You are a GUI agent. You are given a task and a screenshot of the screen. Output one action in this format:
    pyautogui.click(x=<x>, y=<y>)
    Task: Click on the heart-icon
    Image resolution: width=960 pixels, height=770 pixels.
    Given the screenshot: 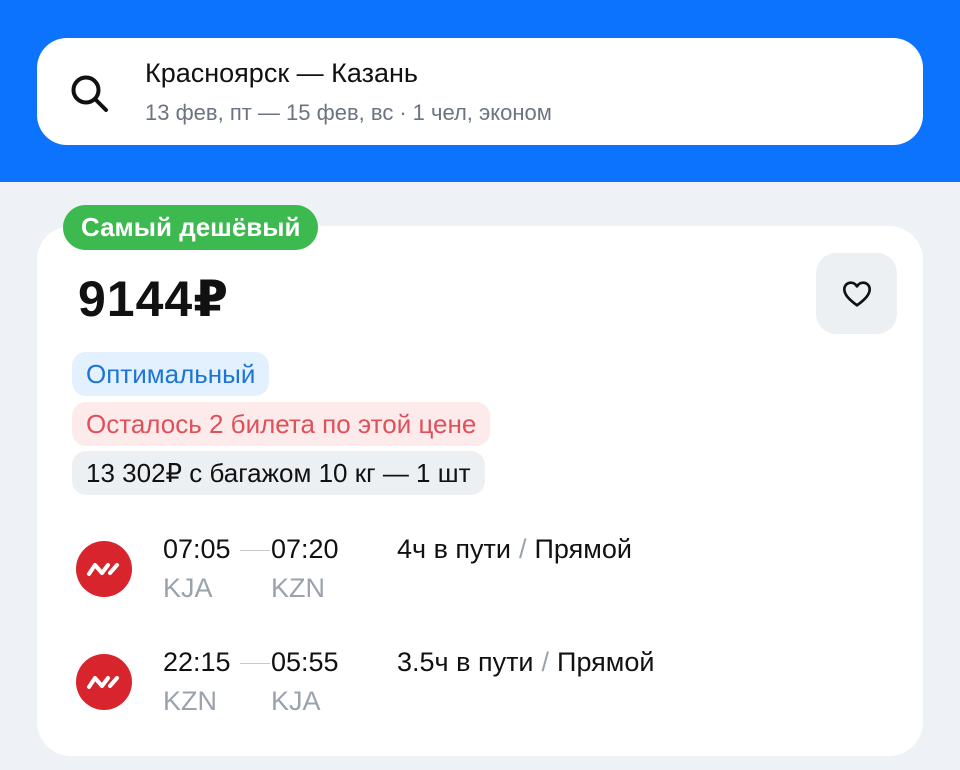 What is the action you would take?
    pyautogui.click(x=856, y=293)
    